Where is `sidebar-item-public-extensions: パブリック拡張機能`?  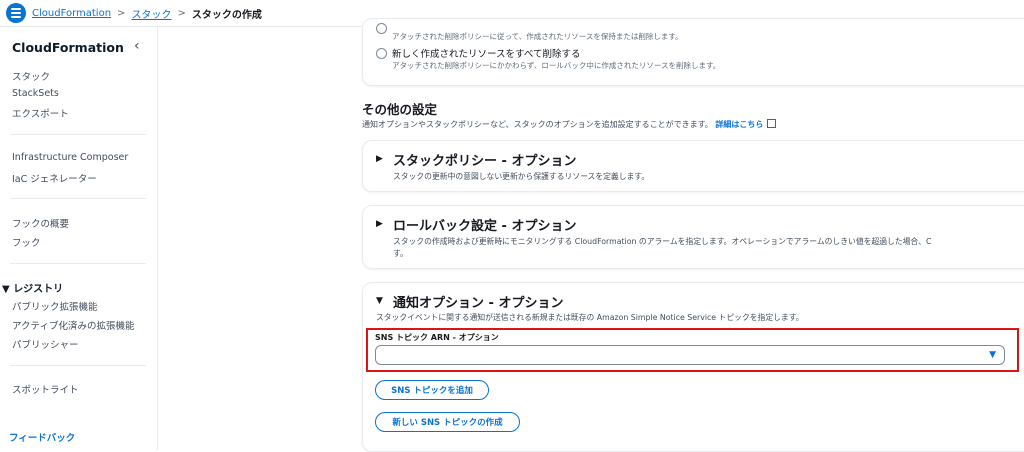
sidebar-item-public-extensions: パブリック拡張機能 is located at coordinates (55, 306).